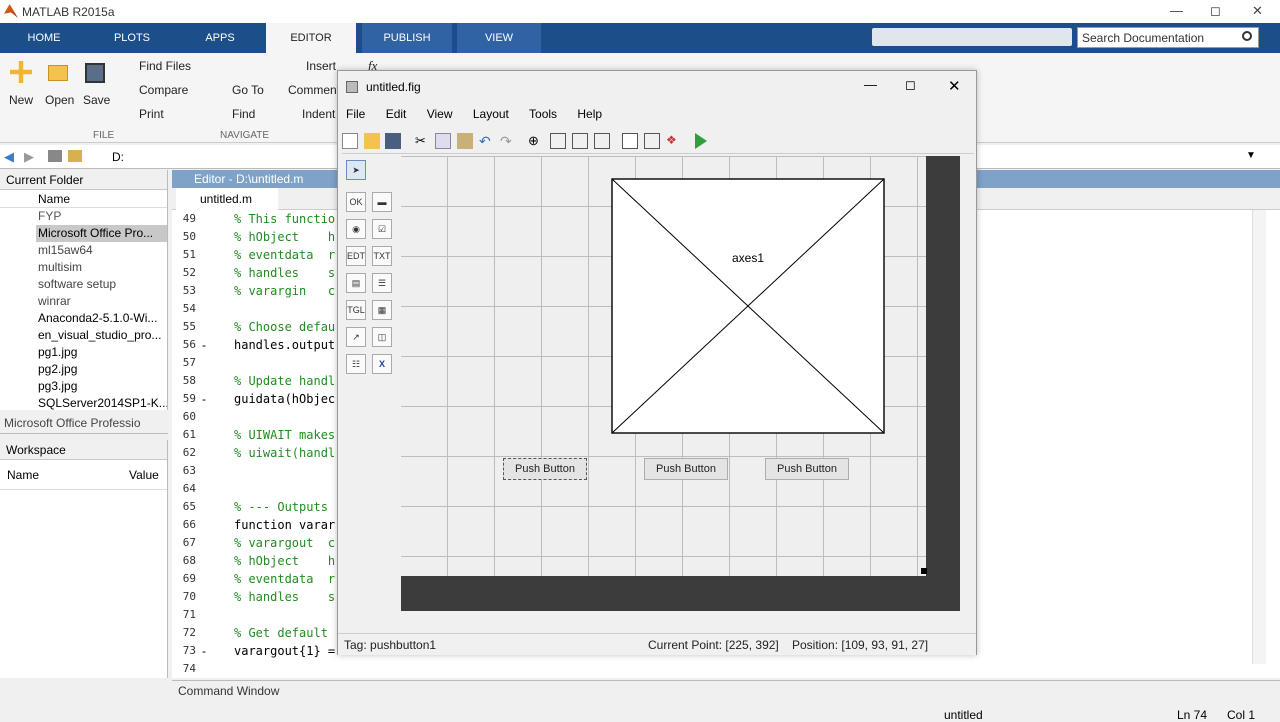  I want to click on menu-tools: Tools, so click(543, 114).